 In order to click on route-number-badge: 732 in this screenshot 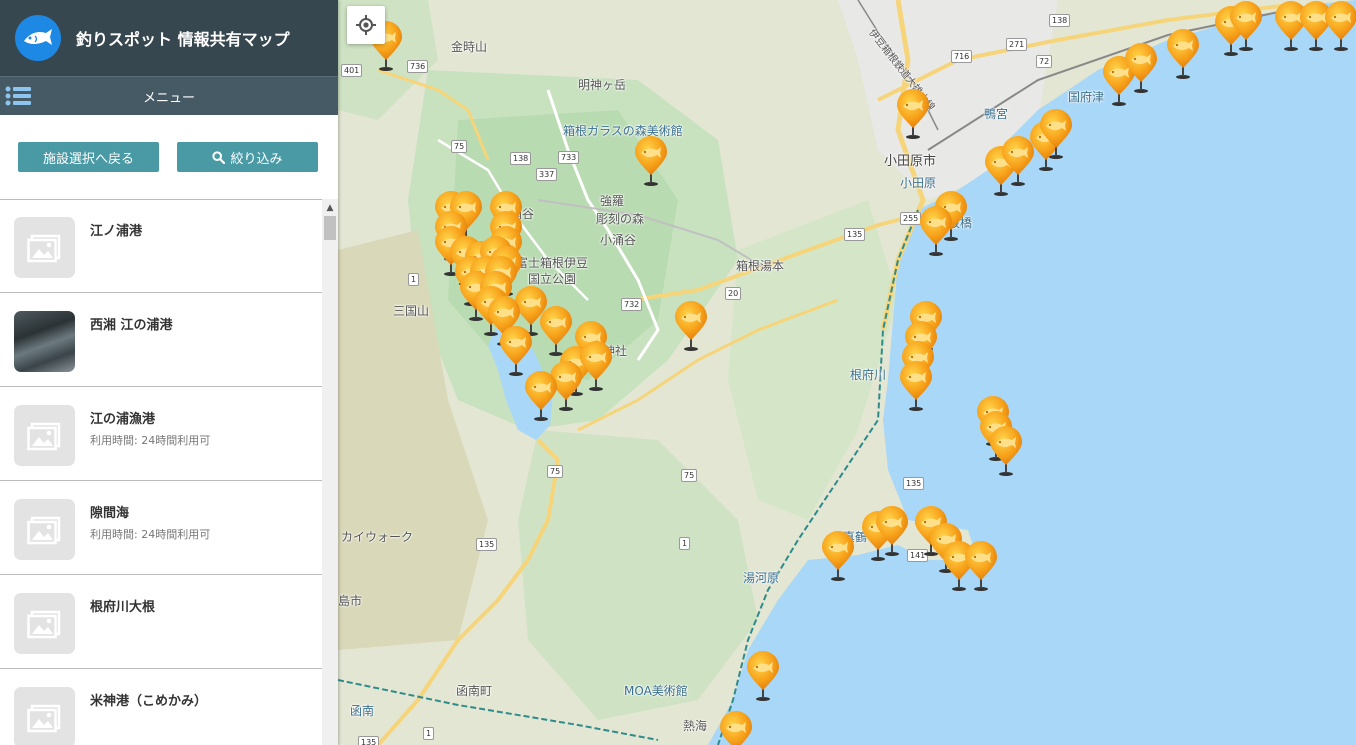, I will do `click(632, 304)`.